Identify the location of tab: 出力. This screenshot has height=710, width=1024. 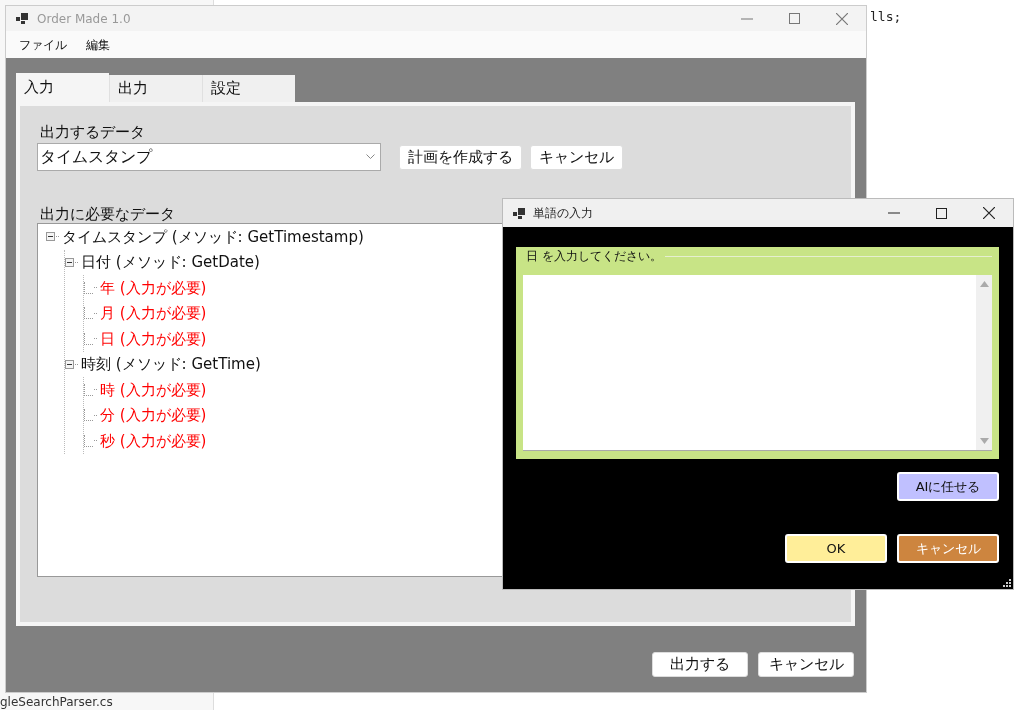
(155, 88).